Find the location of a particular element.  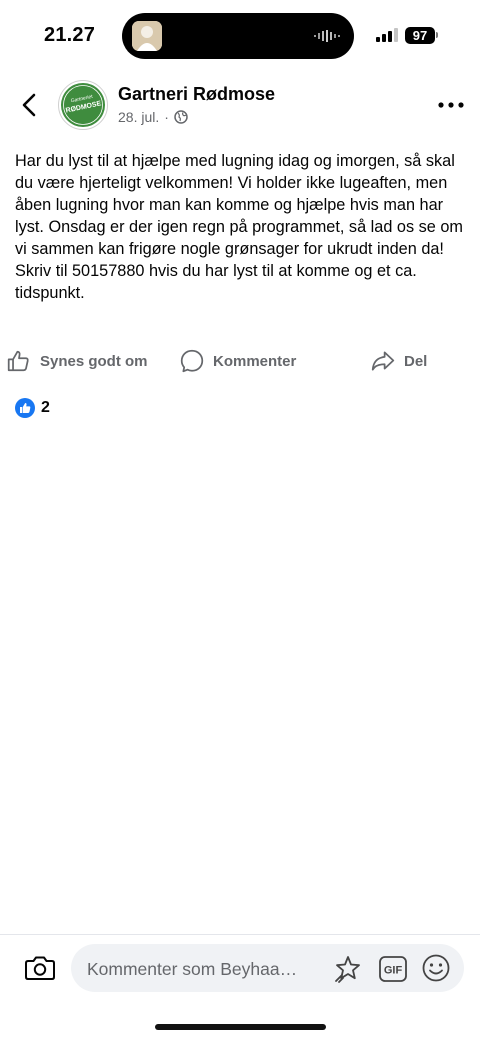

back-button is located at coordinates (30, 105).